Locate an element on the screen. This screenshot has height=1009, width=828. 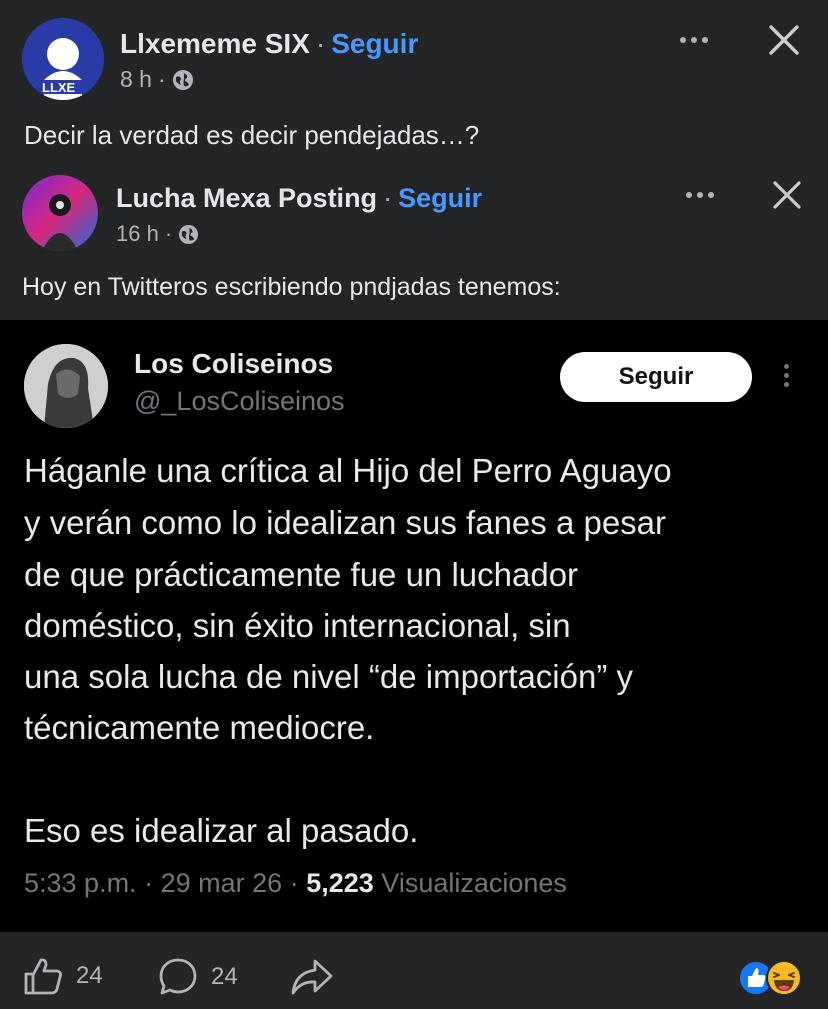
shared-meta: 16 h · is located at coordinates (157, 234).